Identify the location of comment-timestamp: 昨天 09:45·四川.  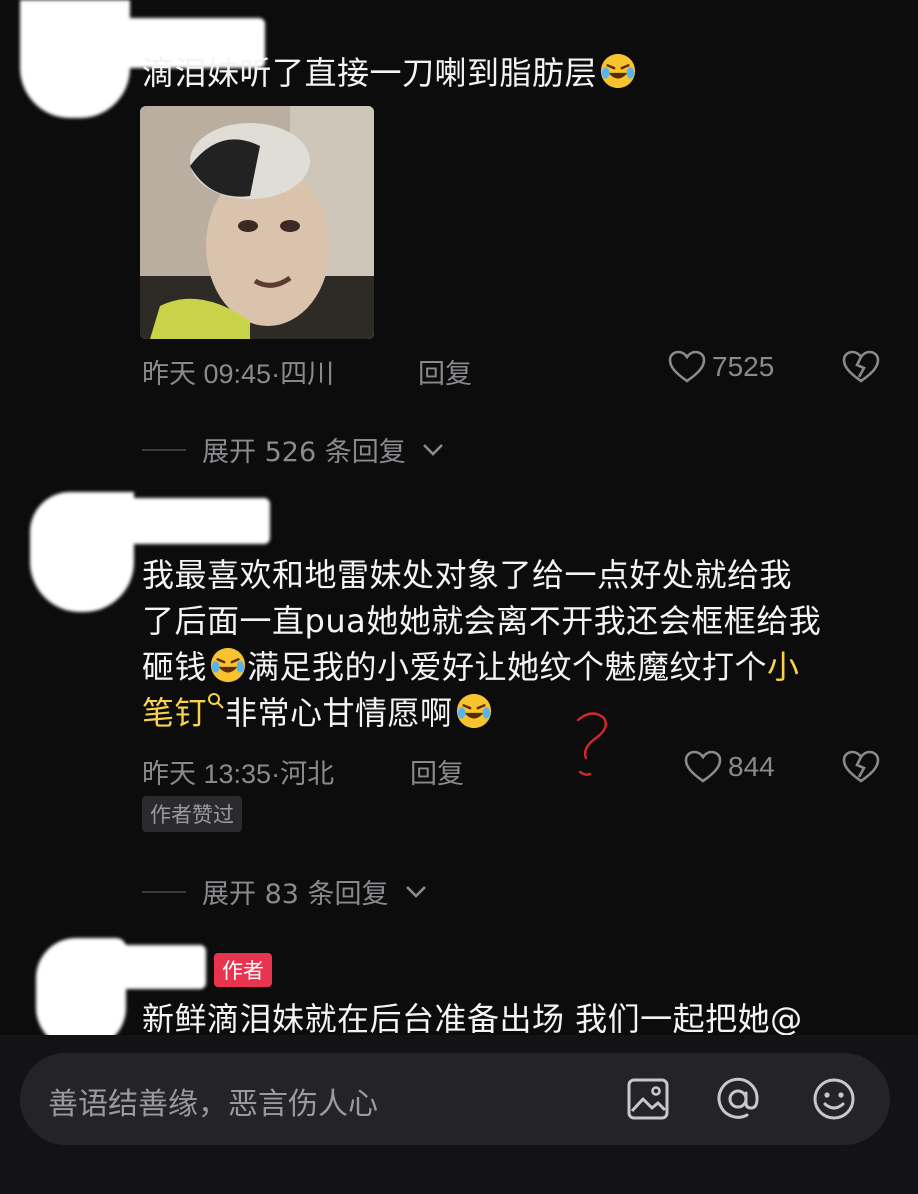
(238, 374).